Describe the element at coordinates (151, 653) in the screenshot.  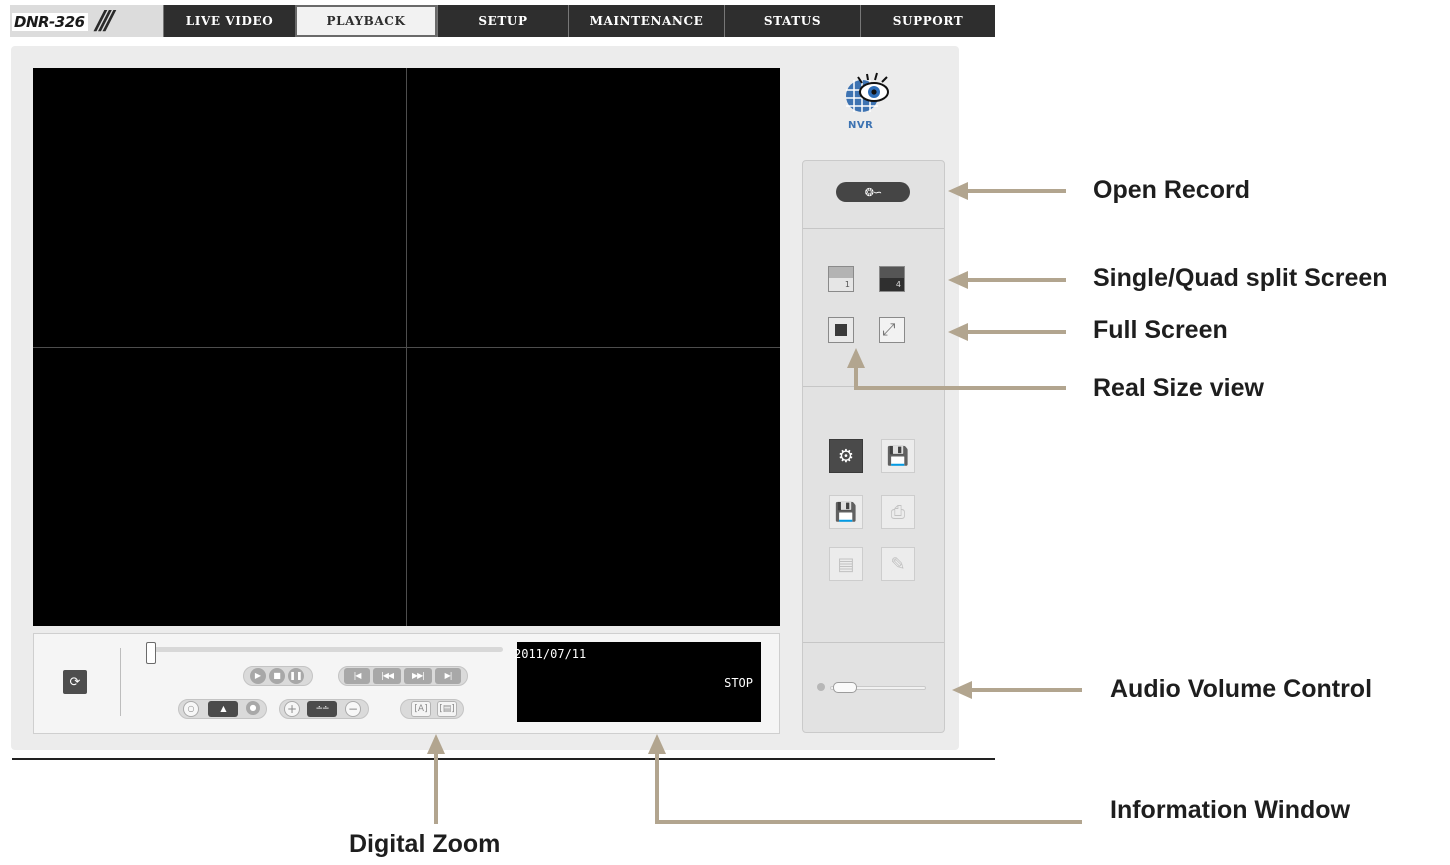
I see `timeline-slider-thumb` at that location.